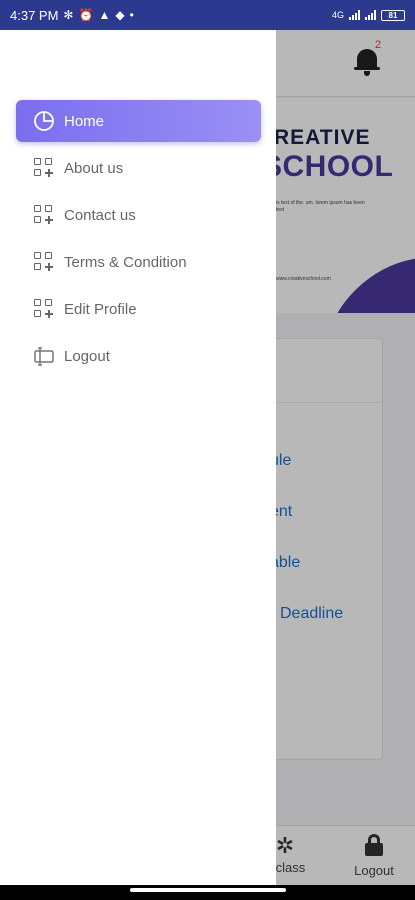 This screenshot has height=900, width=415. I want to click on drawer-item-contact-us: Contact us, so click(138, 215).